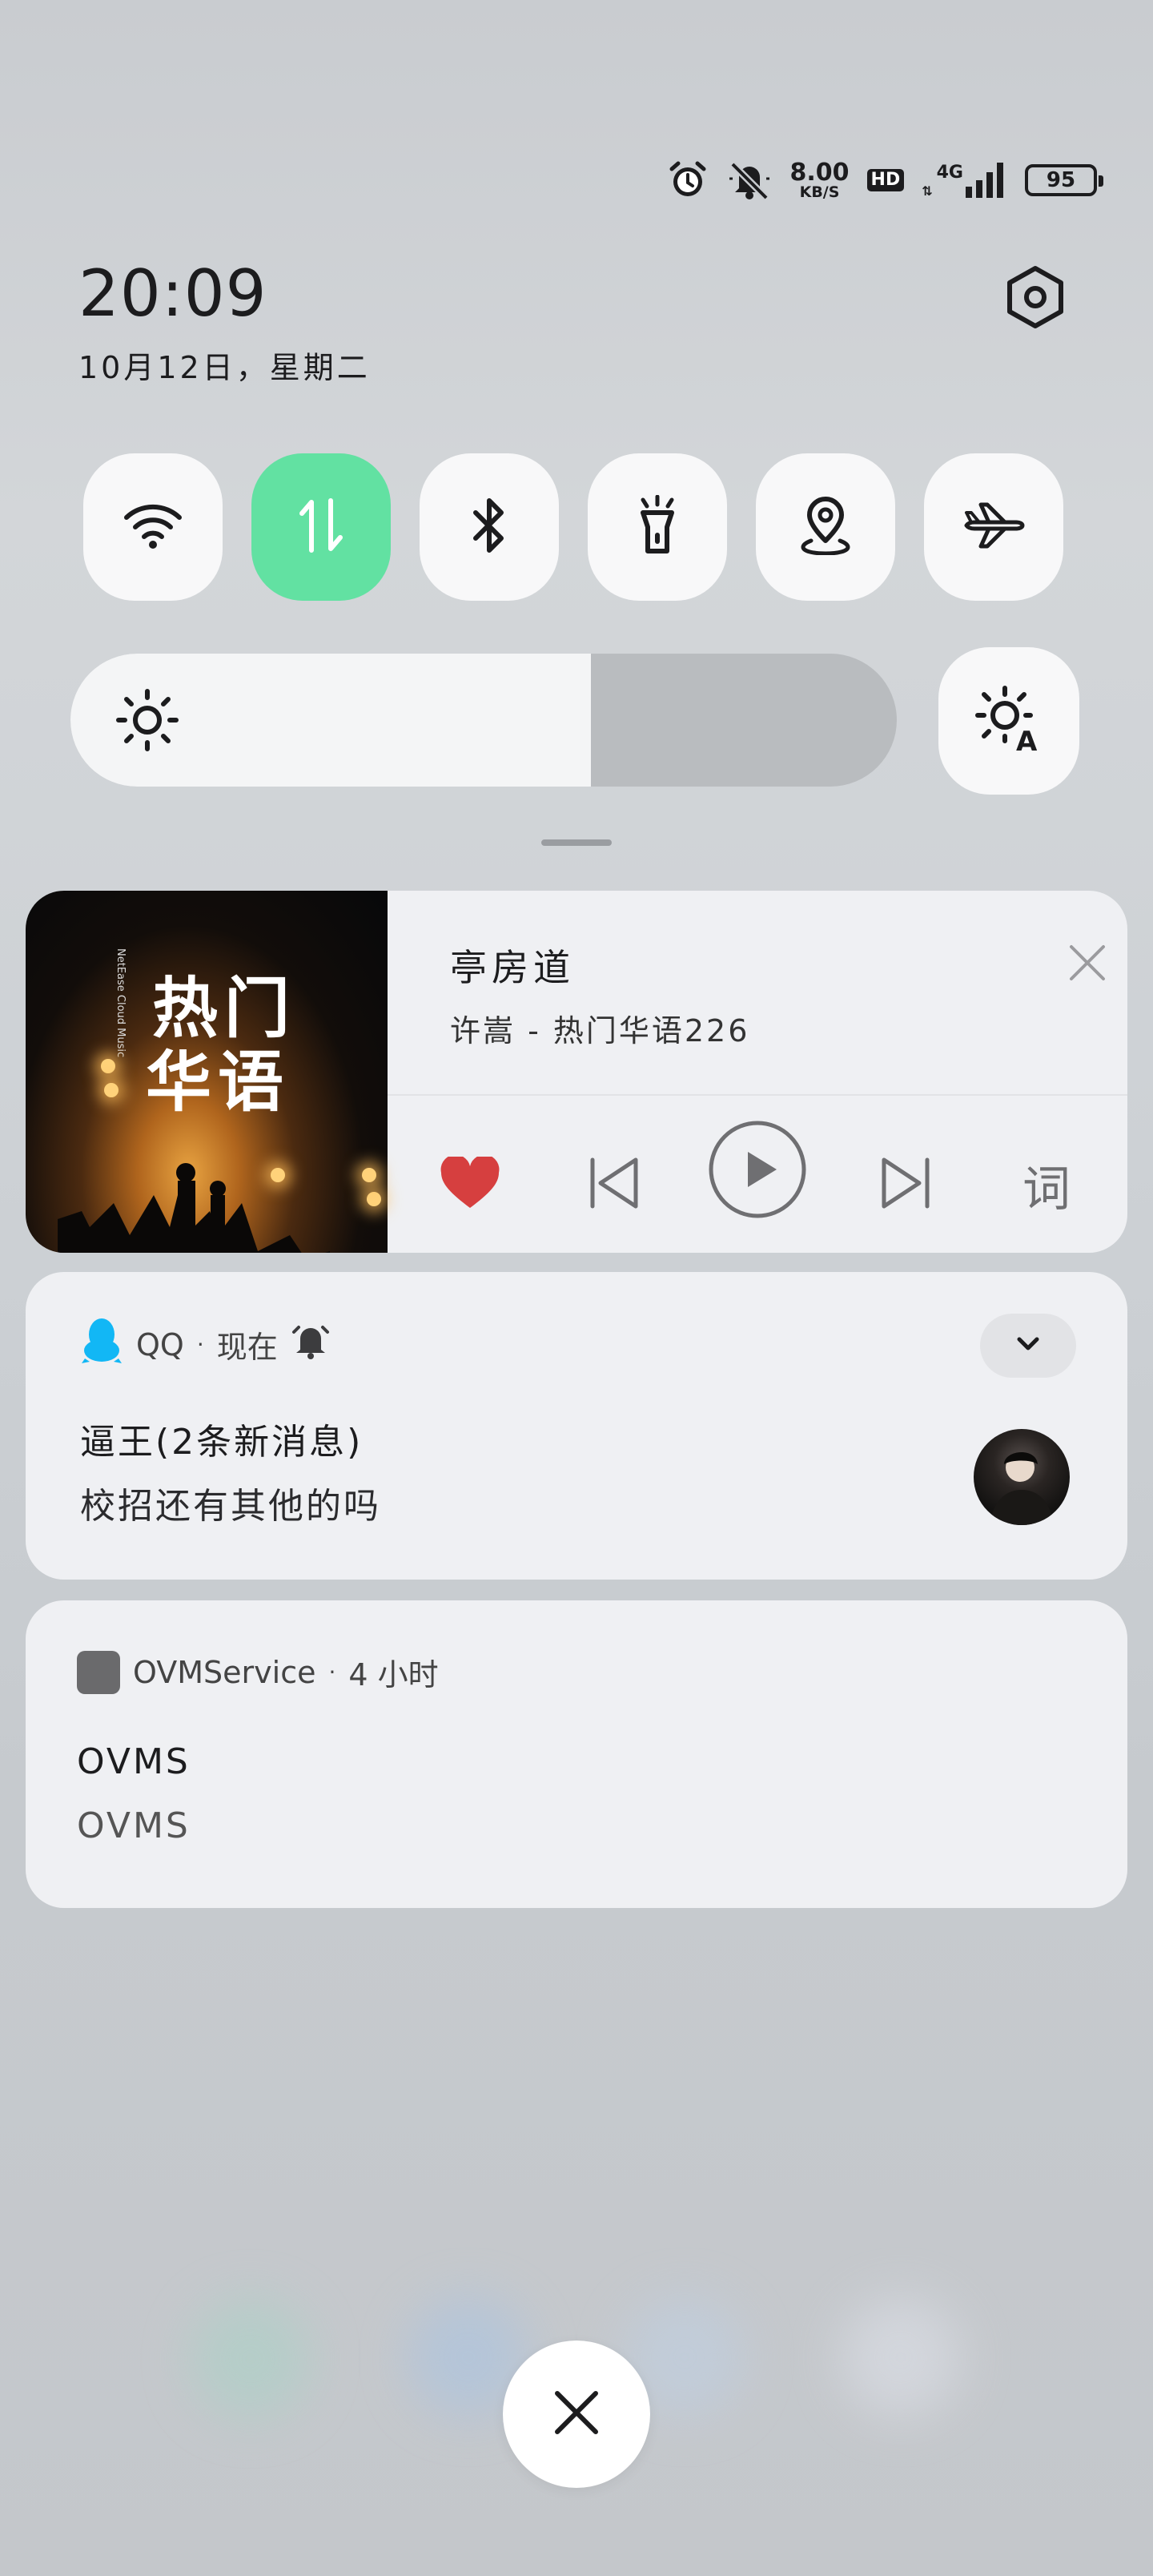  I want to click on location-toggle, so click(826, 527).